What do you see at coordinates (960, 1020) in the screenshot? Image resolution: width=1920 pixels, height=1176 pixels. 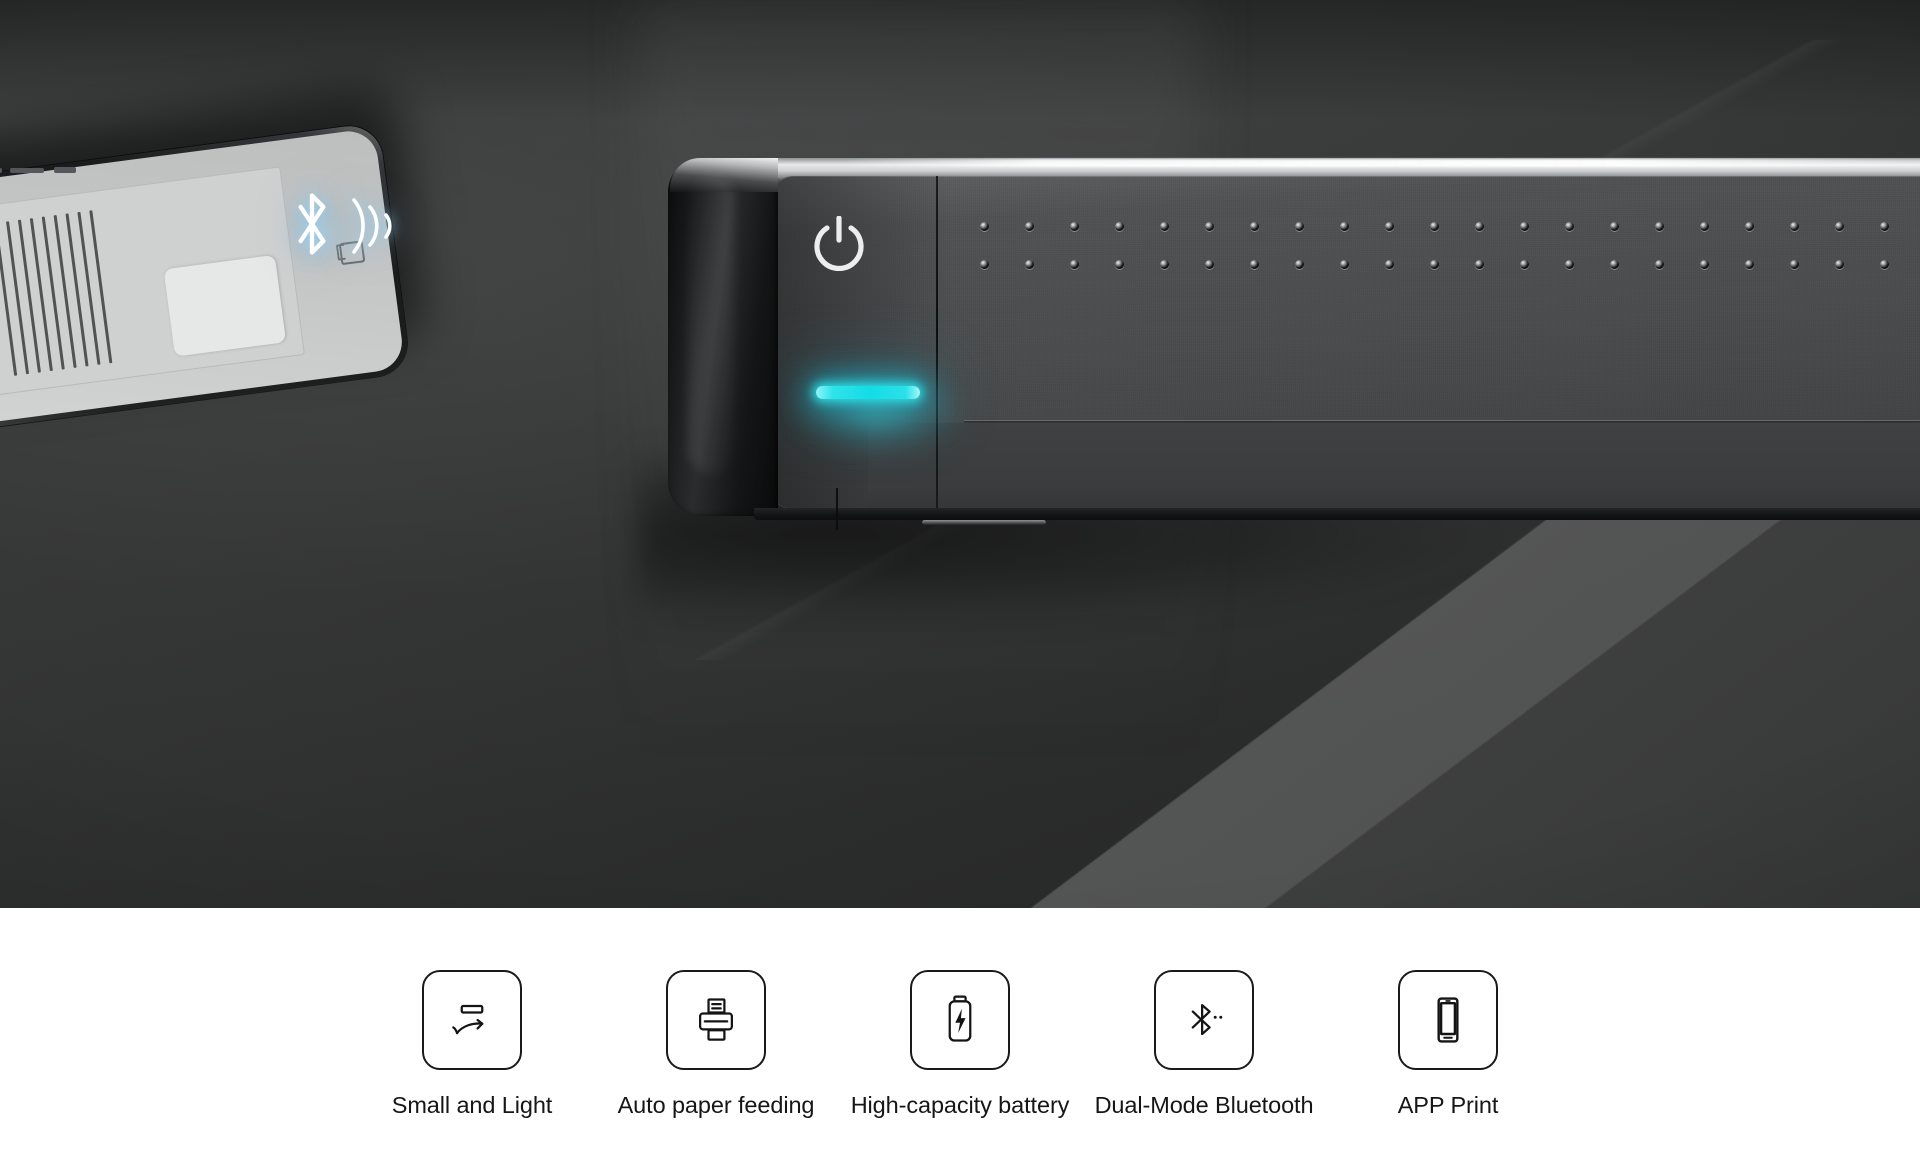 I see `battery-bolt-icon` at bounding box center [960, 1020].